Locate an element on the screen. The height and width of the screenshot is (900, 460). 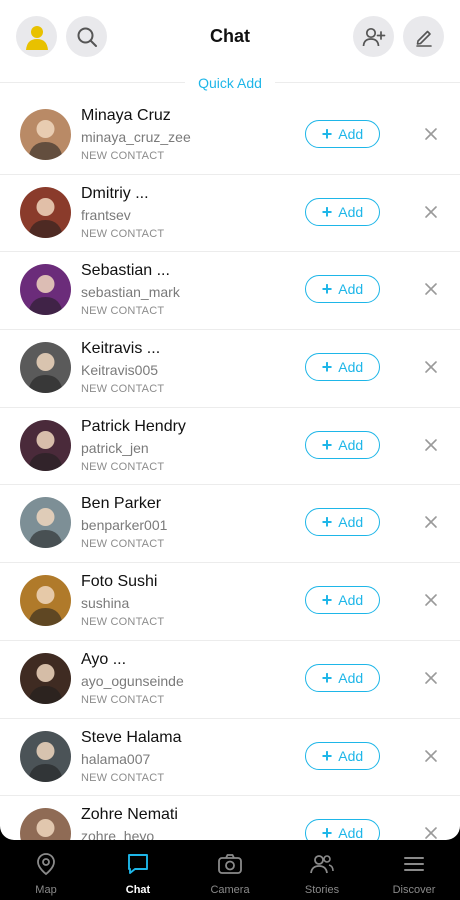
add-user-icon is located at coordinates (373, 36).